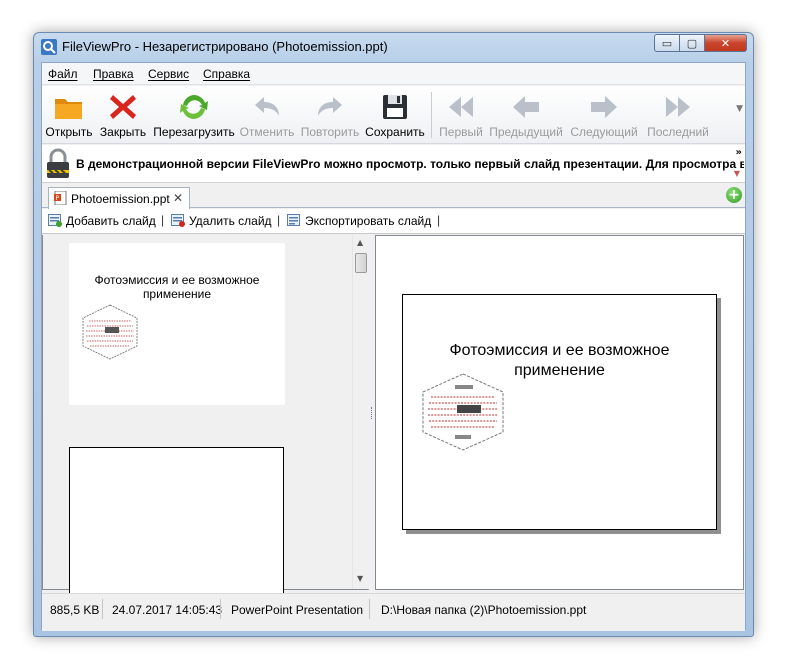 Image resolution: width=787 pixels, height=670 pixels. I want to click on first-slide-button: Первый, so click(461, 115).